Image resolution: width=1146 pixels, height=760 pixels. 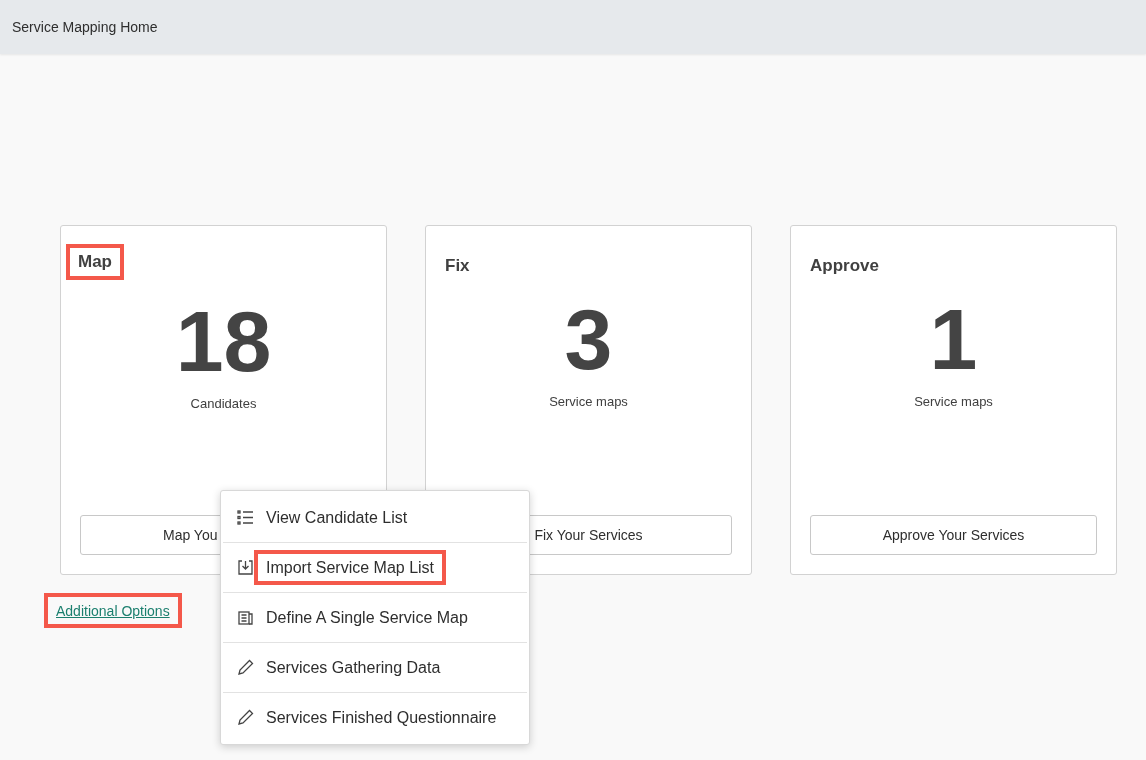 I want to click on count-number: 3, so click(x=588, y=339).